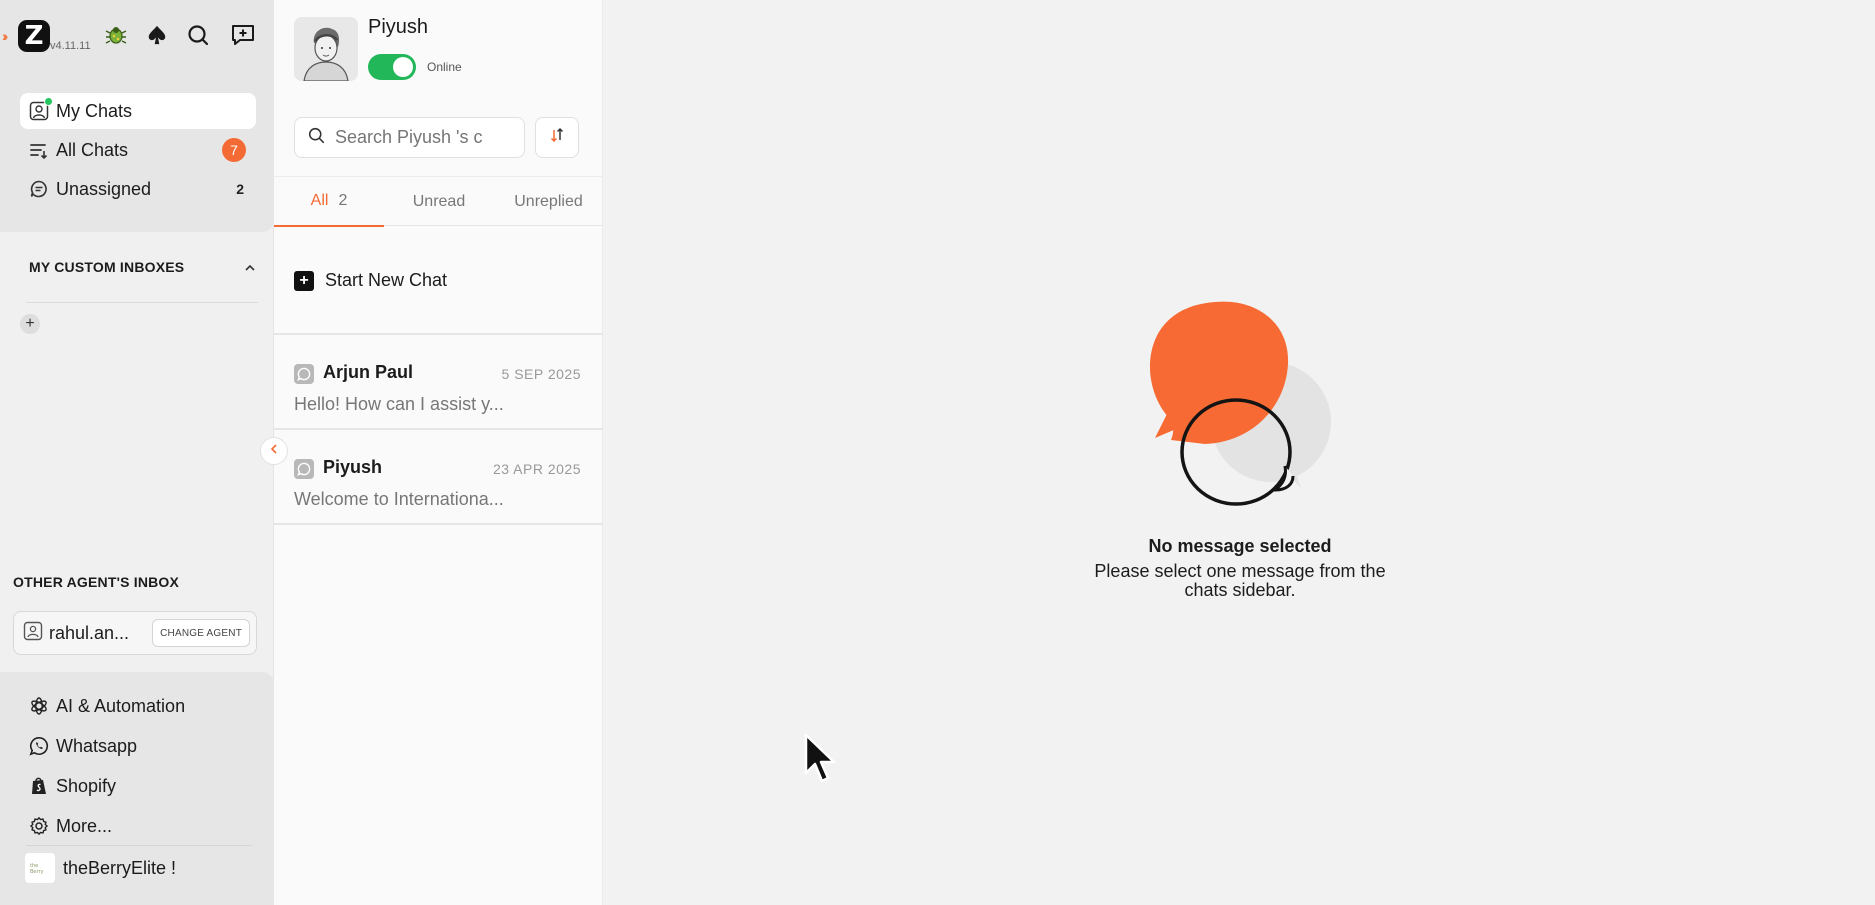 The image size is (1875, 905). What do you see at coordinates (86, 785) in the screenshot?
I see `nav-label: Shopify` at bounding box center [86, 785].